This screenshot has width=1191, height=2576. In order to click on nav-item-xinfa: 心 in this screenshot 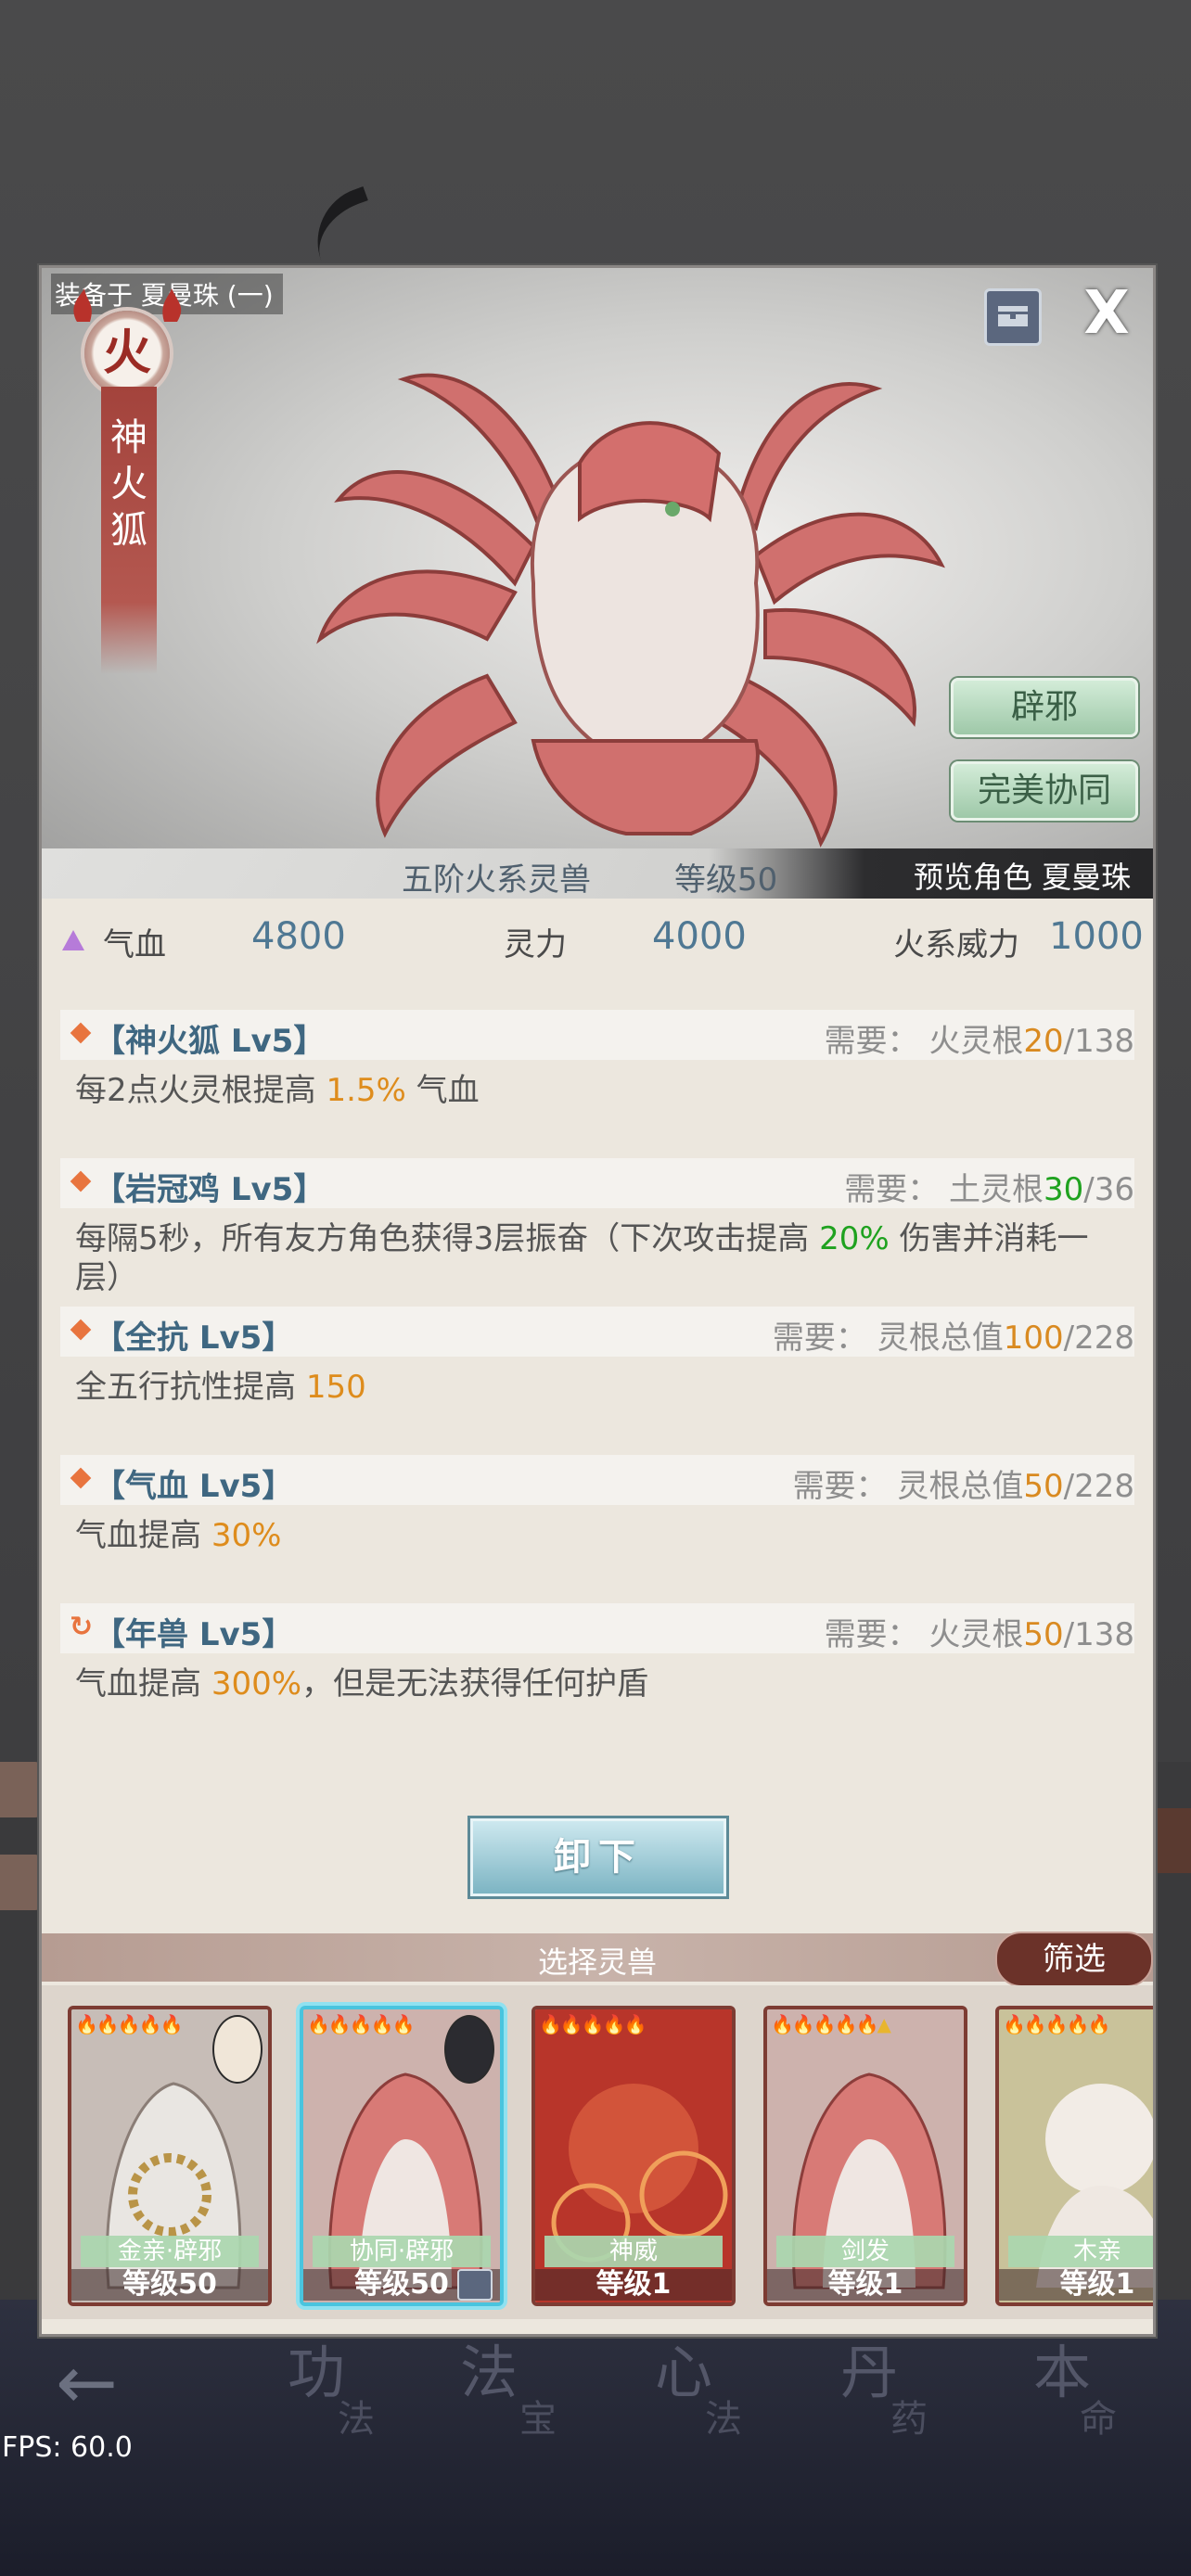, I will do `click(683, 2367)`.